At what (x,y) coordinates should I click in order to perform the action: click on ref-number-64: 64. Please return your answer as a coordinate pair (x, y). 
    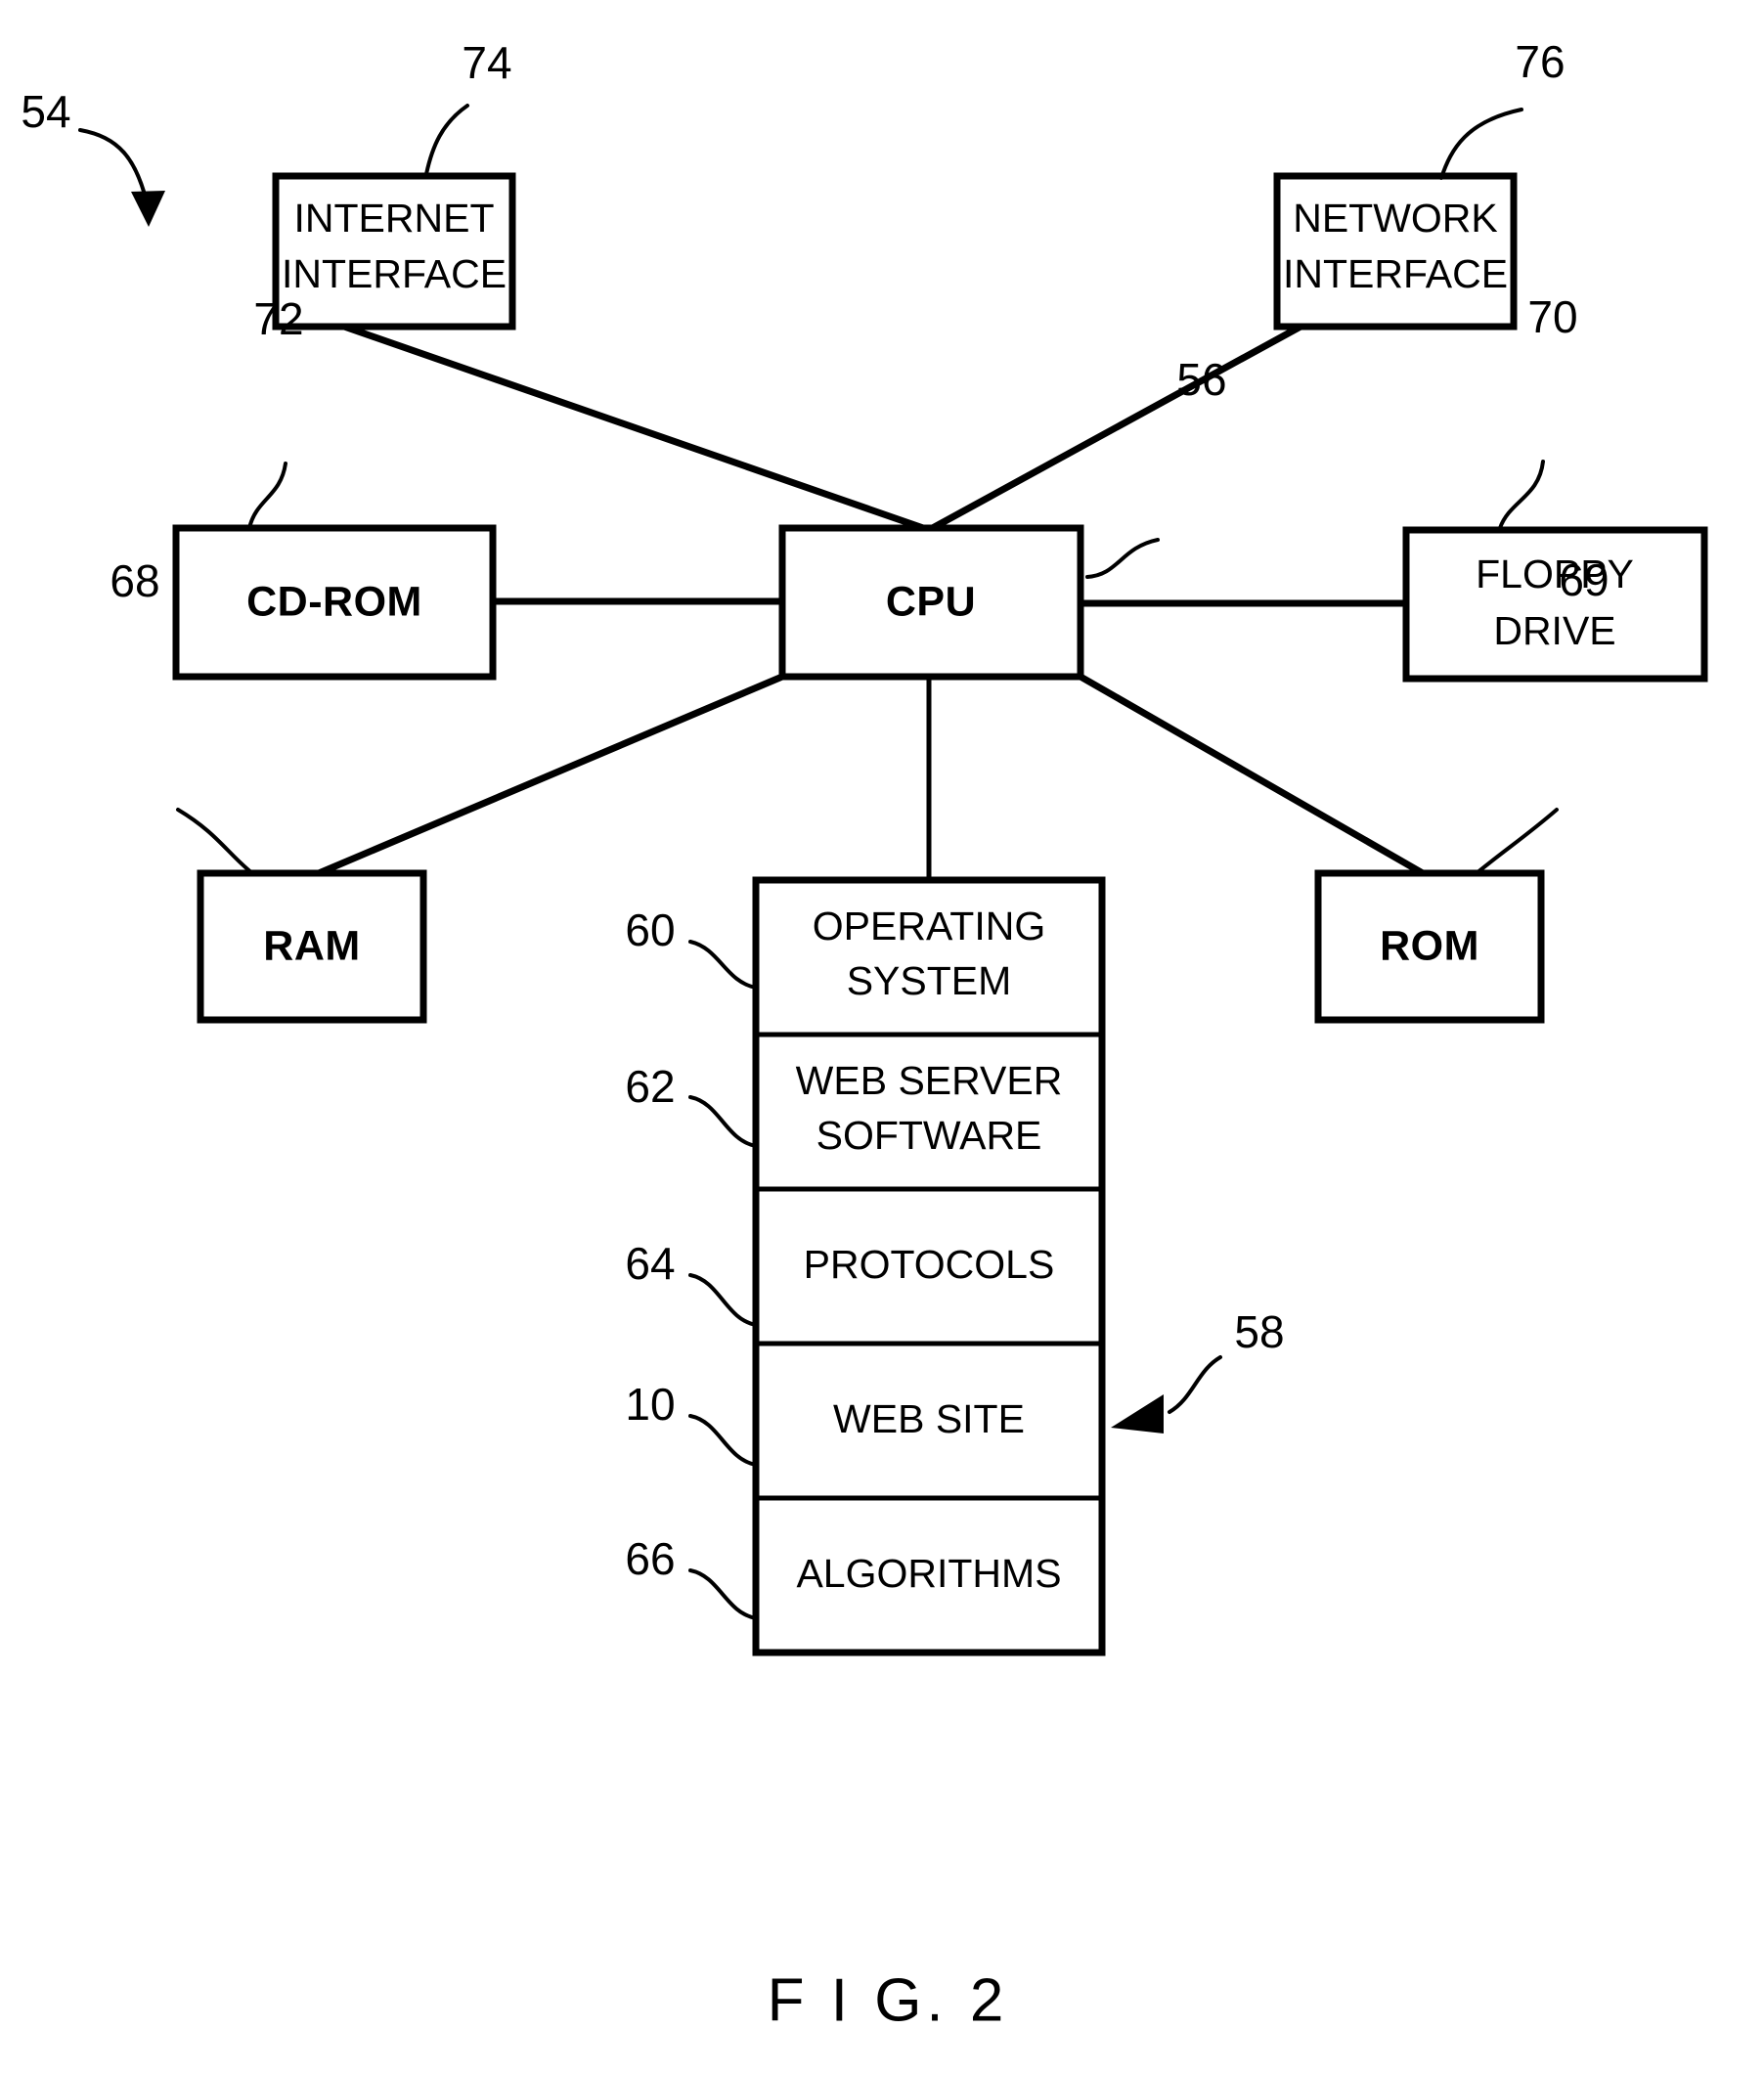
    Looking at the image, I should click on (650, 1264).